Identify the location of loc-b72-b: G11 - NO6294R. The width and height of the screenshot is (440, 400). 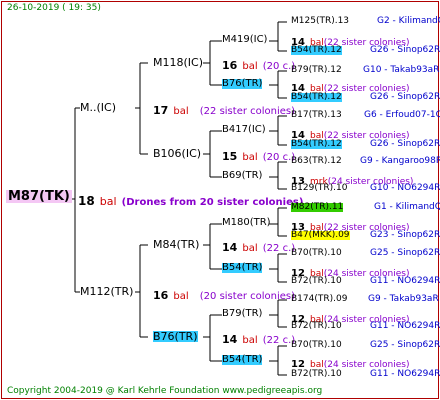
(405, 326).